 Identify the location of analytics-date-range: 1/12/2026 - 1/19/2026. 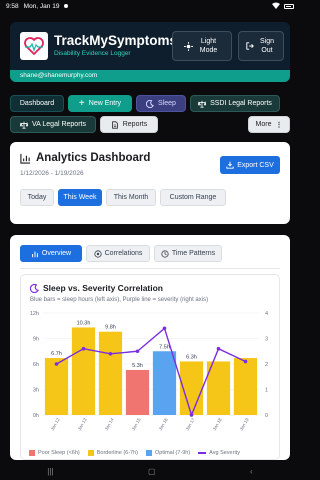
(52, 173).